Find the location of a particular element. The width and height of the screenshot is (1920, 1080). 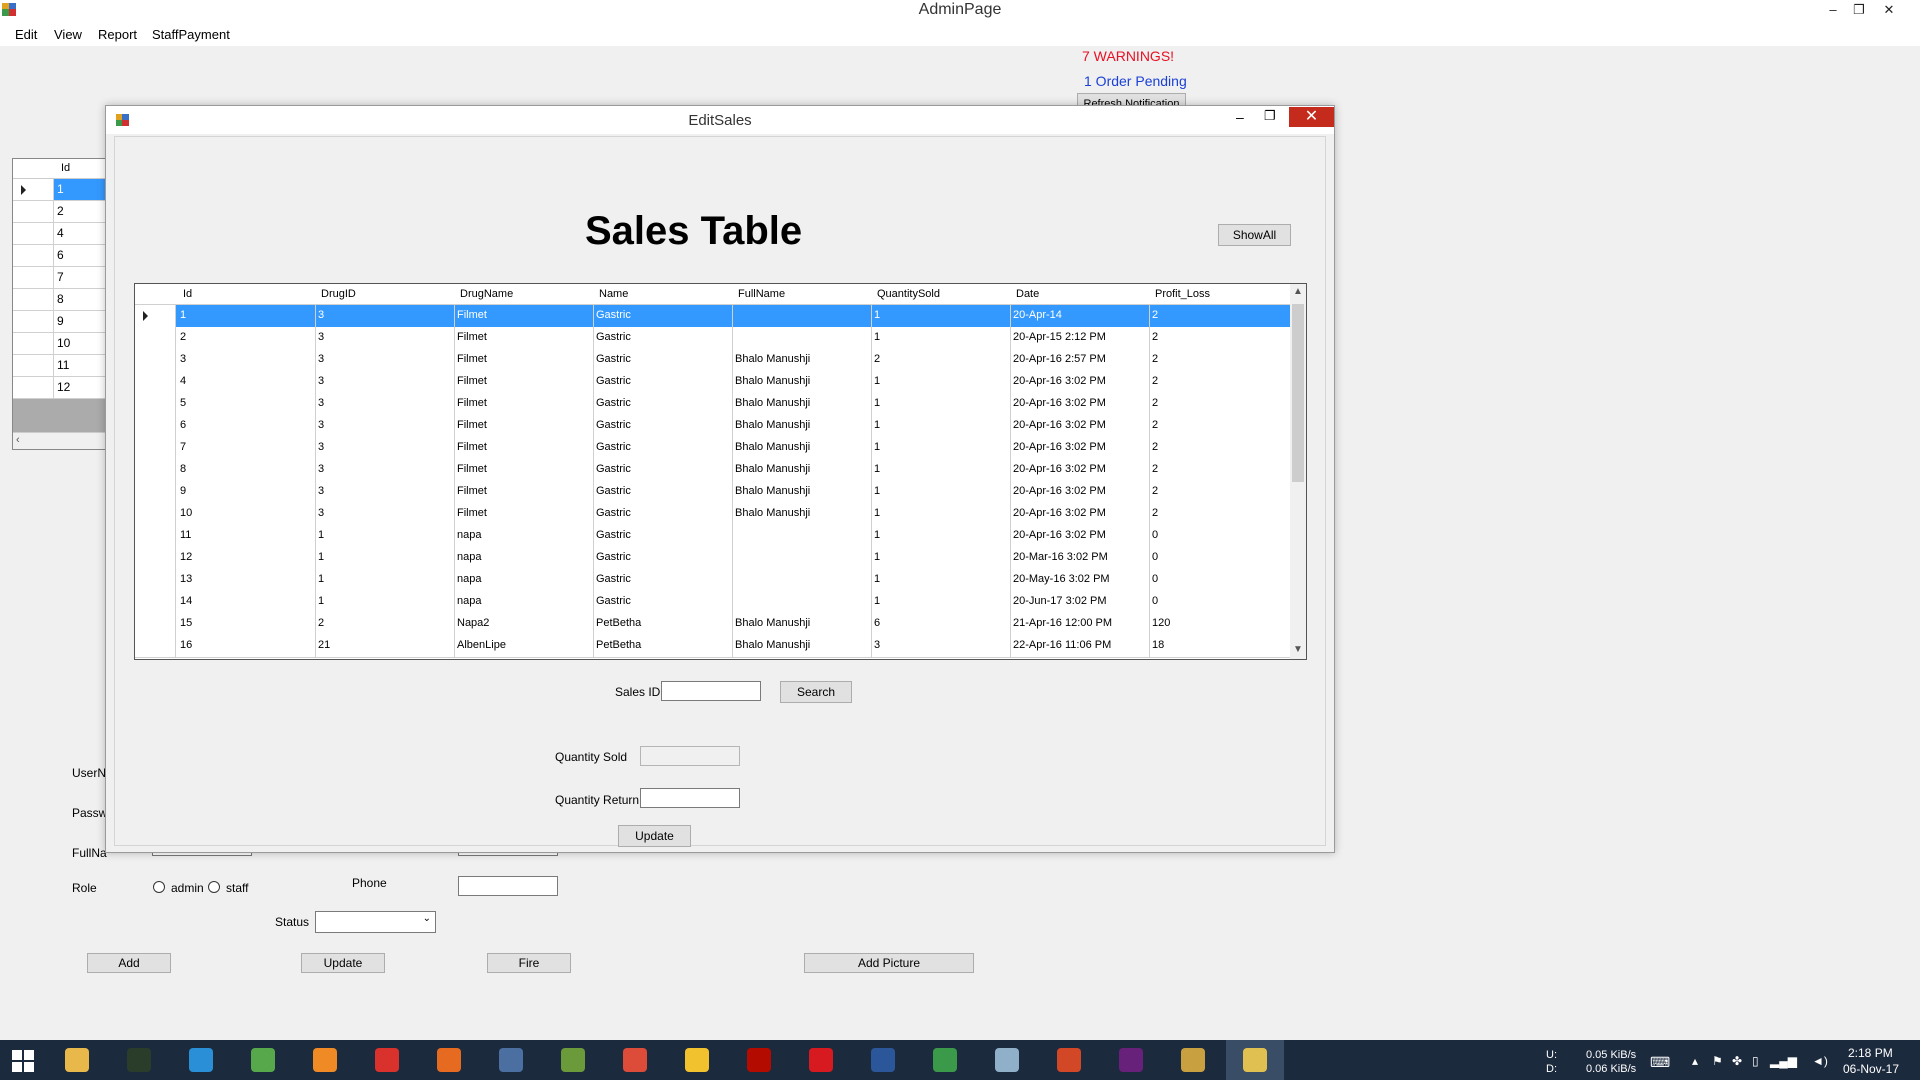

cell-date: 20-Jun-17 3:02 PM is located at coordinates (1060, 601).